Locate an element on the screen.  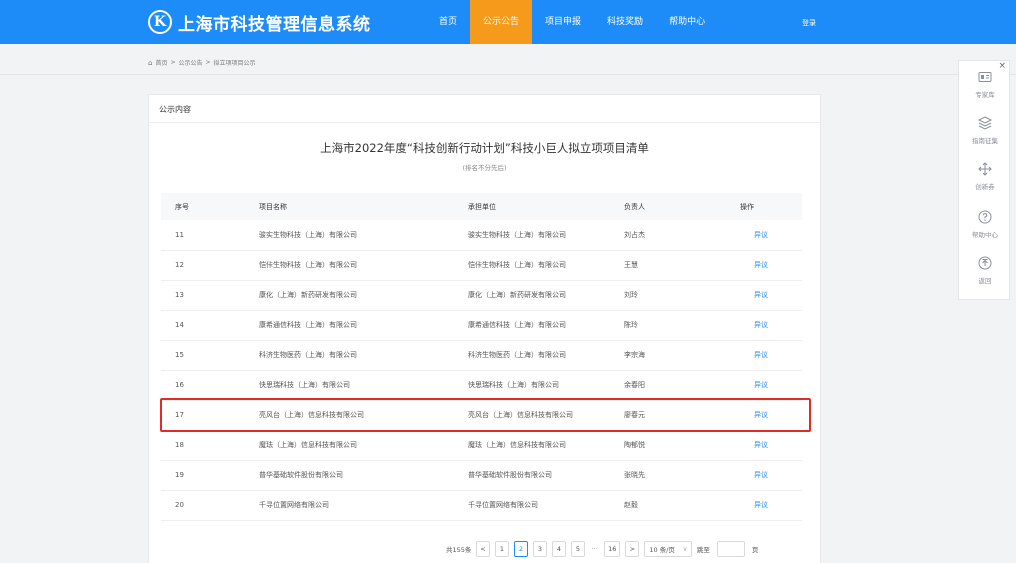
site-logo: K 上海市科技管理信息系统 is located at coordinates (259, 22).